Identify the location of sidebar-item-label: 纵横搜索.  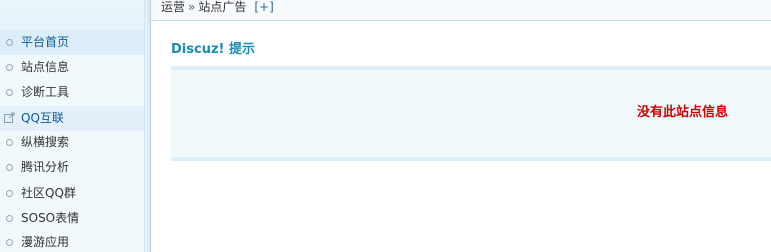
(45, 142).